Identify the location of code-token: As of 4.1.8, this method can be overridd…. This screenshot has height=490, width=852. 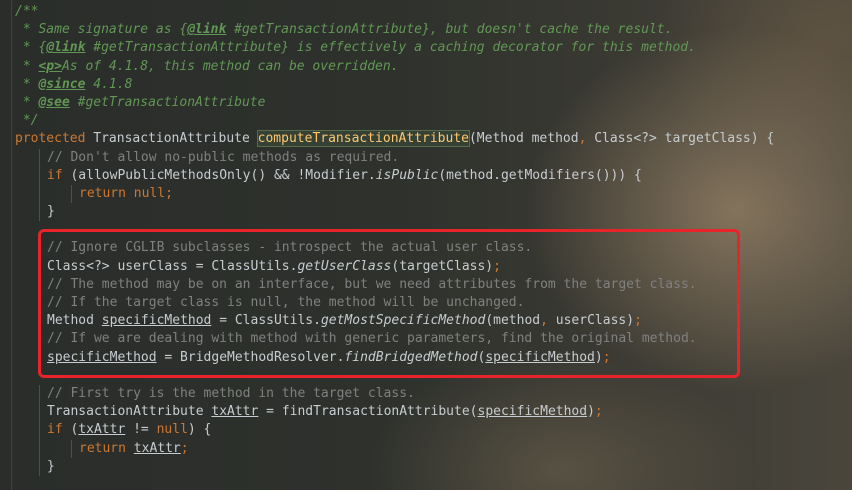
(230, 66).